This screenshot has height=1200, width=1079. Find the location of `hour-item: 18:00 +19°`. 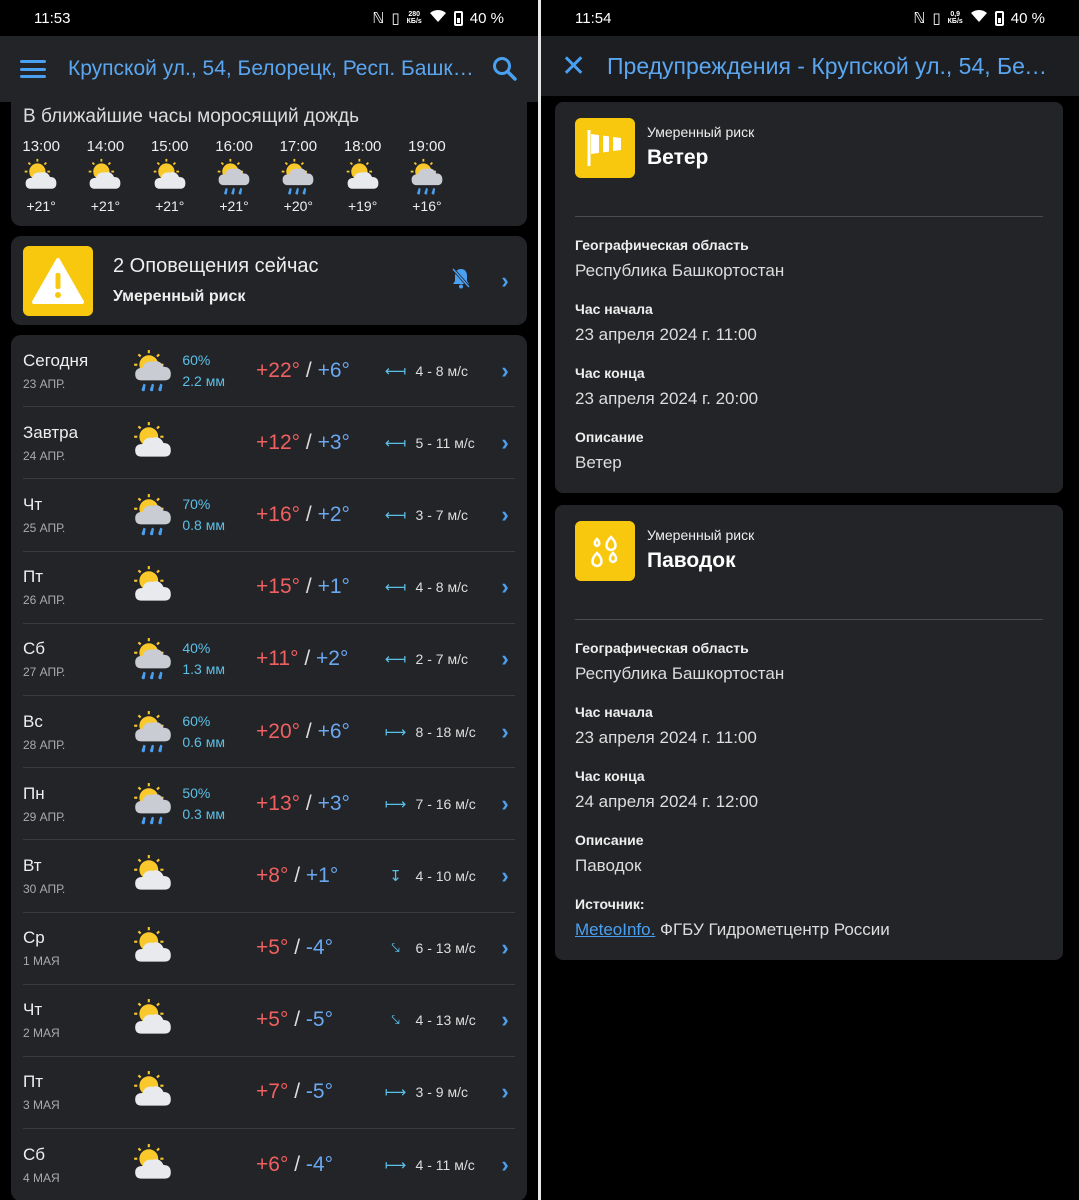

hour-item: 18:00 +19° is located at coordinates (362, 176).